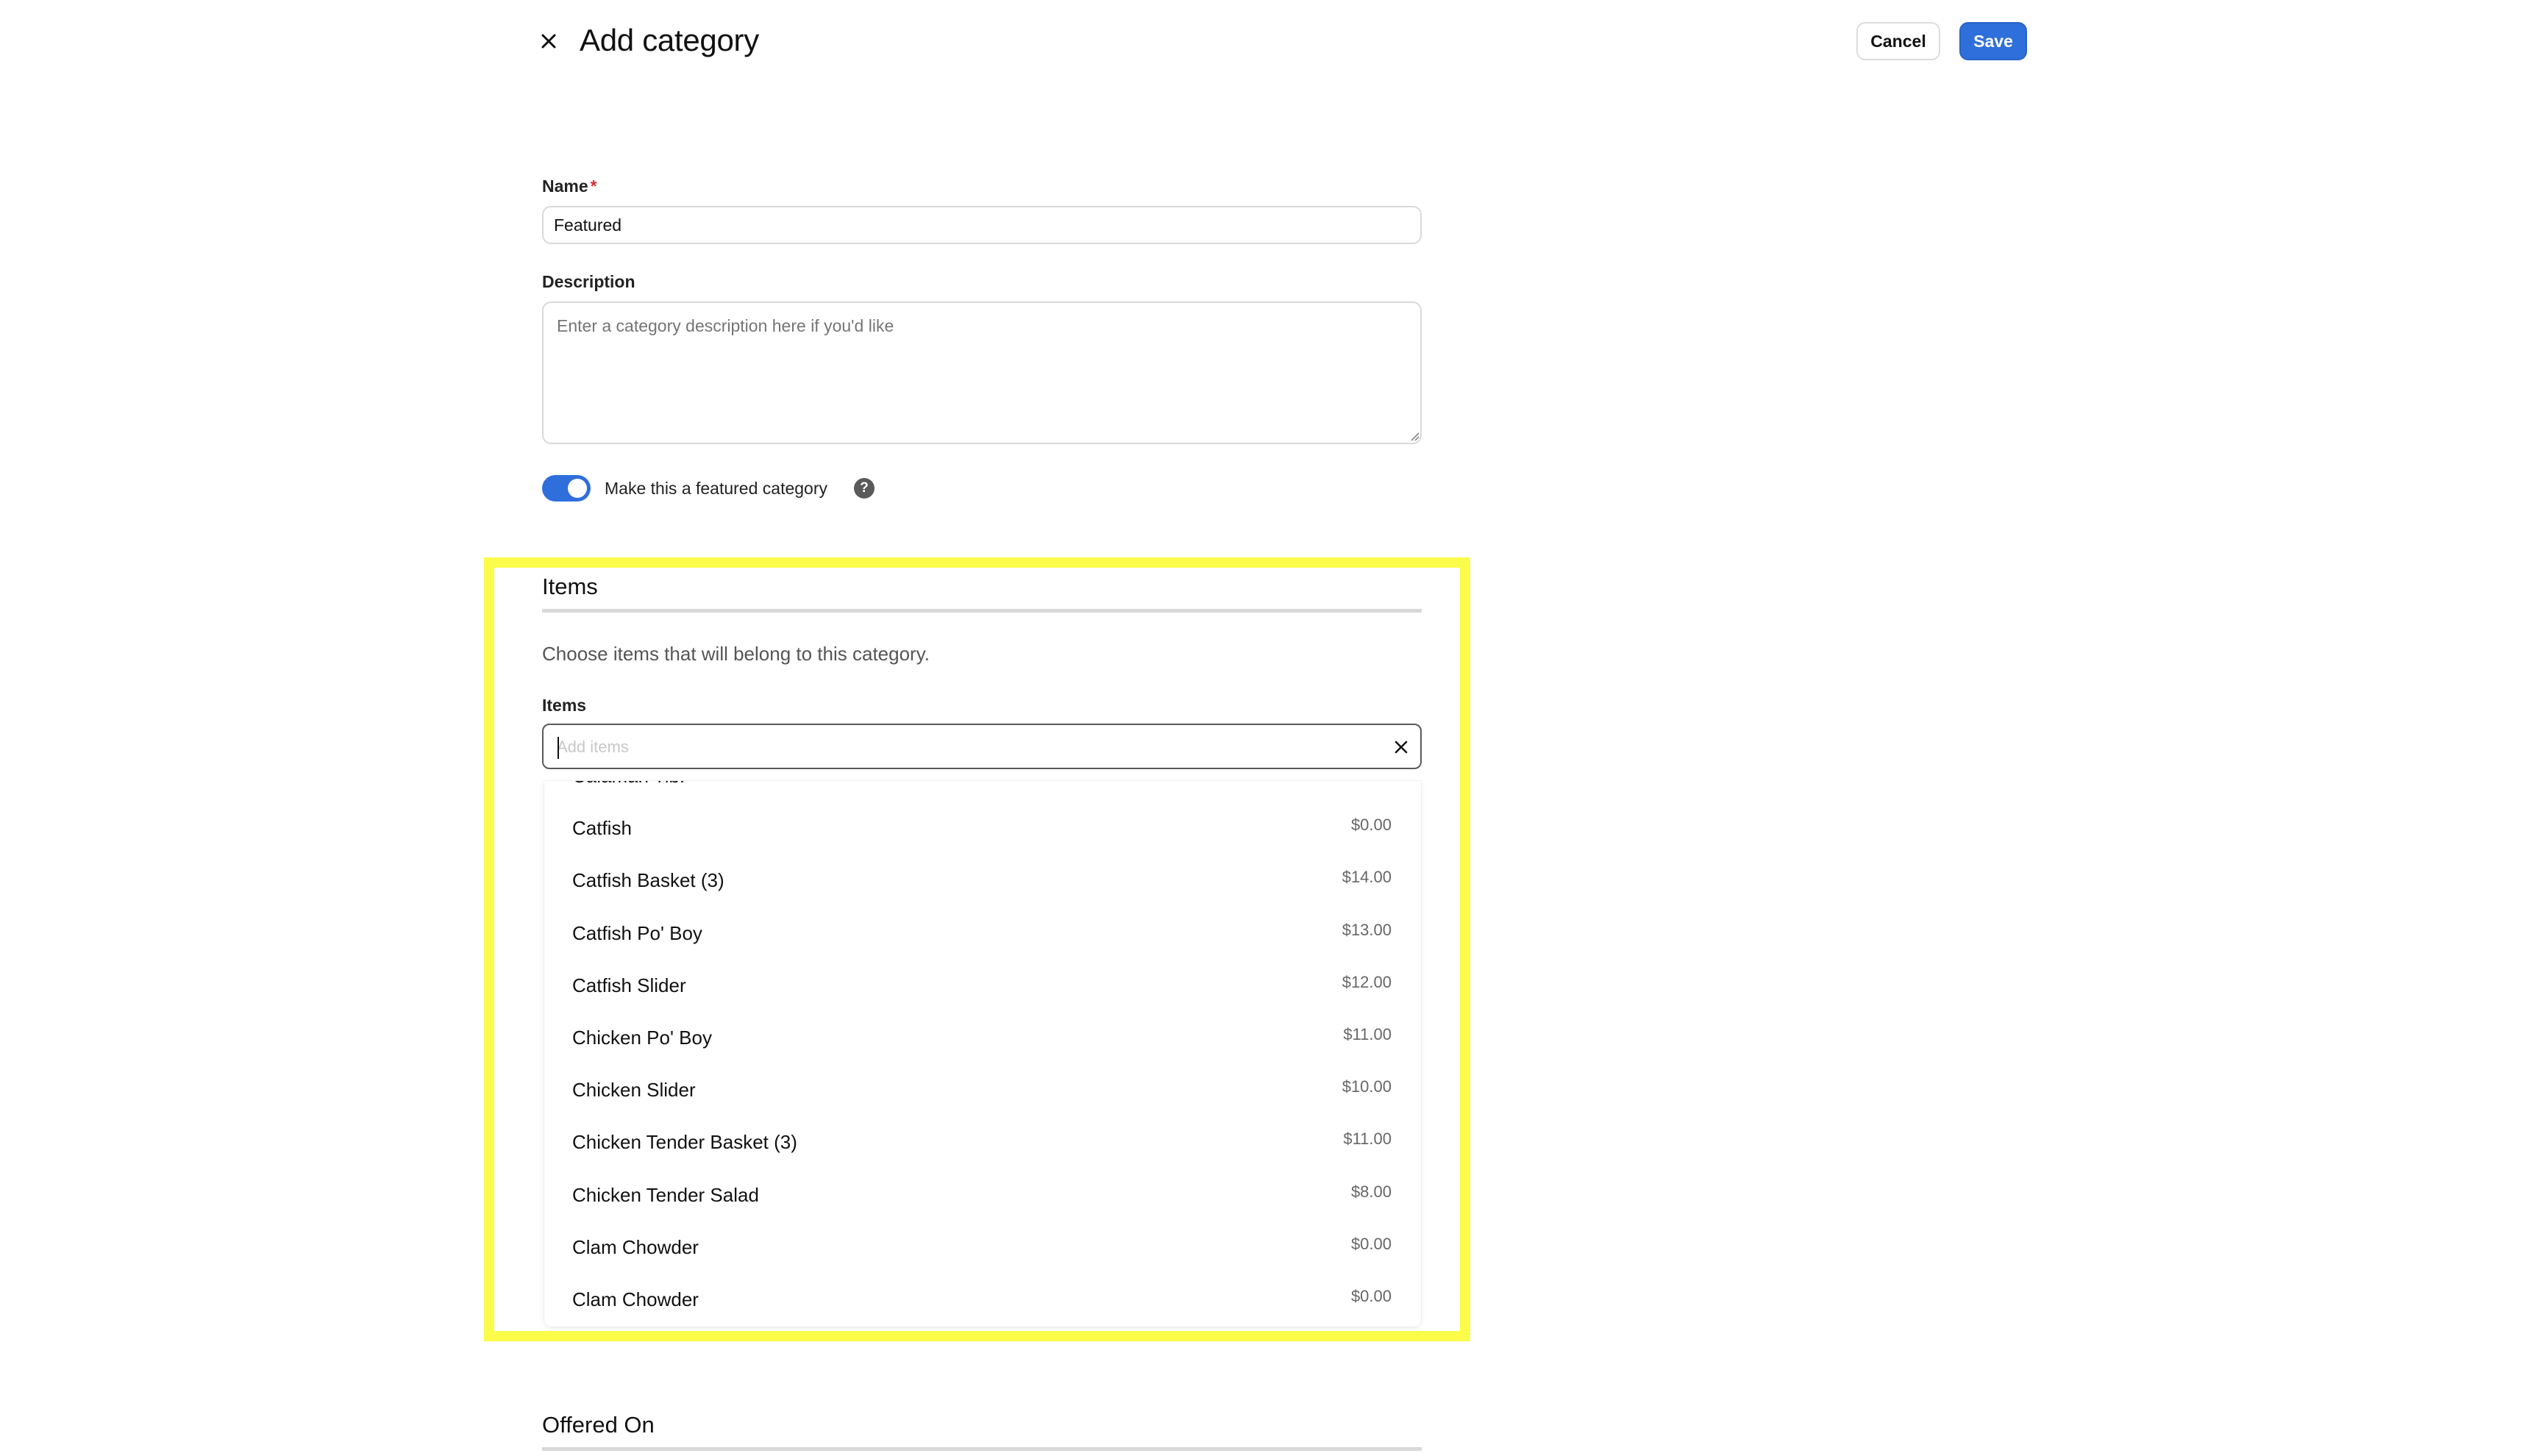 The height and width of the screenshot is (1456, 2536). I want to click on dropdown-option: Catfish $0.00, so click(982, 827).